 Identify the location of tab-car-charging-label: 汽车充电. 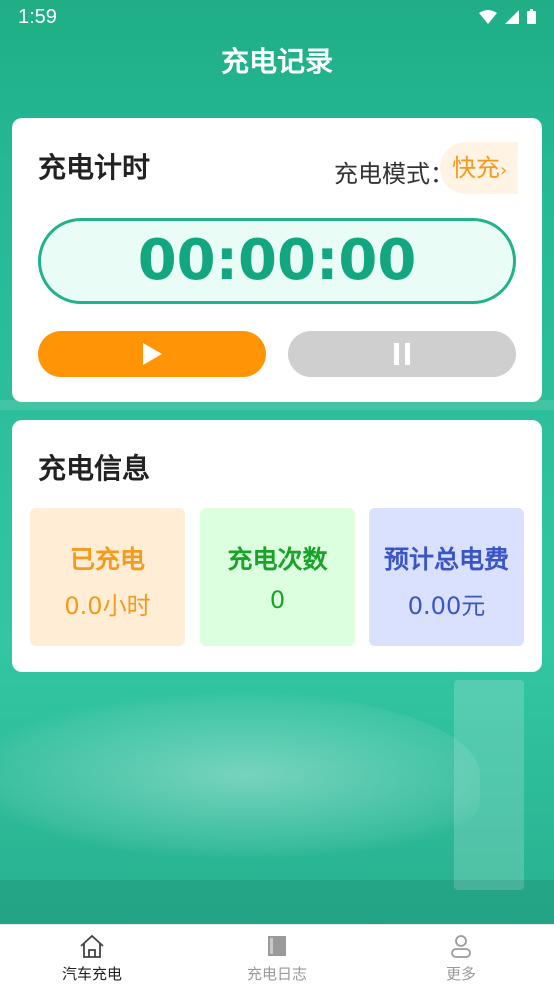
(91, 974).